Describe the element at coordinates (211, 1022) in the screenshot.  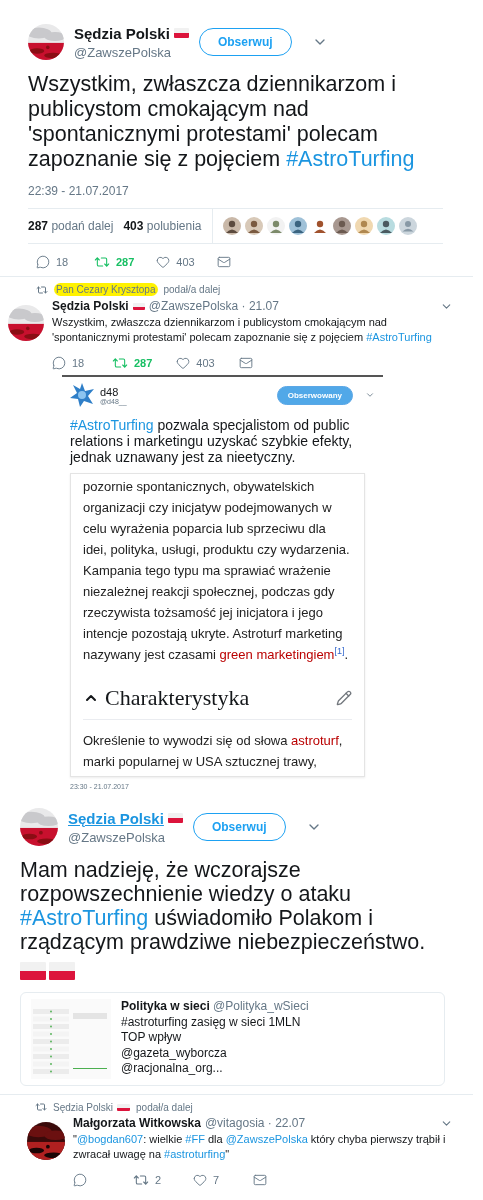
I see `quoted-text: #astroturfing zasięg w sieci 1MLN` at that location.